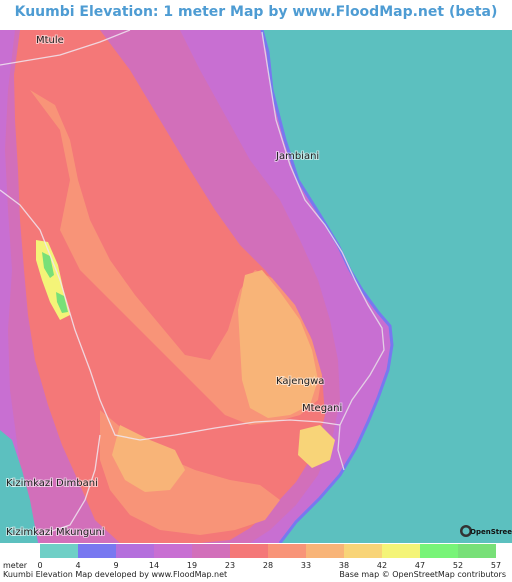 Image resolution: width=512 pixels, height=582 pixels. I want to click on legend-tick-label: 38, so click(344, 565).